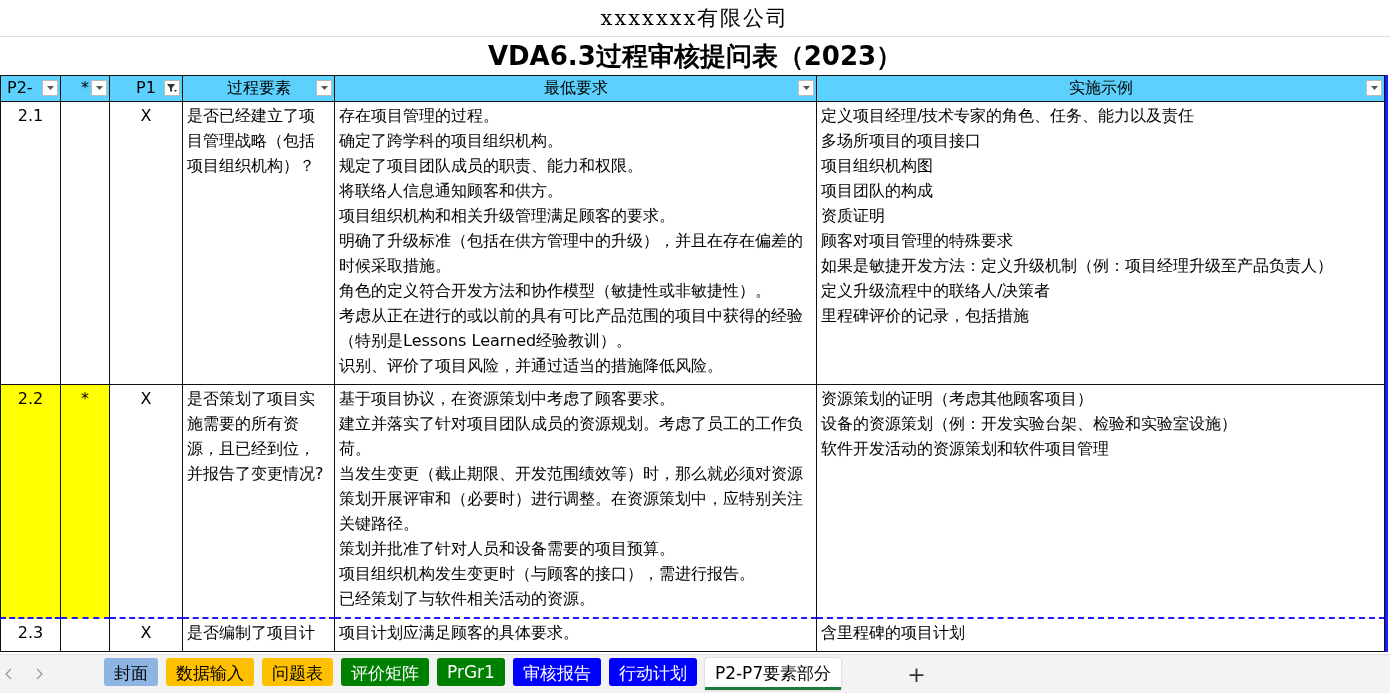  Describe the element at coordinates (131, 672) in the screenshot. I see `sheet-tab: 封面` at that location.